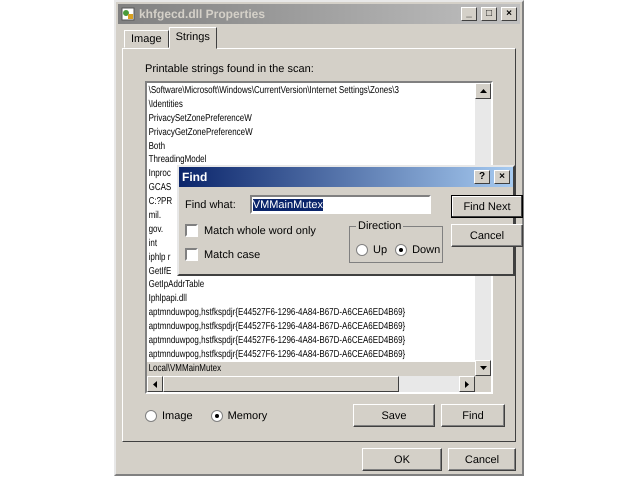 Image resolution: width=640 pixels, height=480 pixels. What do you see at coordinates (195, 177) in the screenshot?
I see `dialog-title: Find` at bounding box center [195, 177].